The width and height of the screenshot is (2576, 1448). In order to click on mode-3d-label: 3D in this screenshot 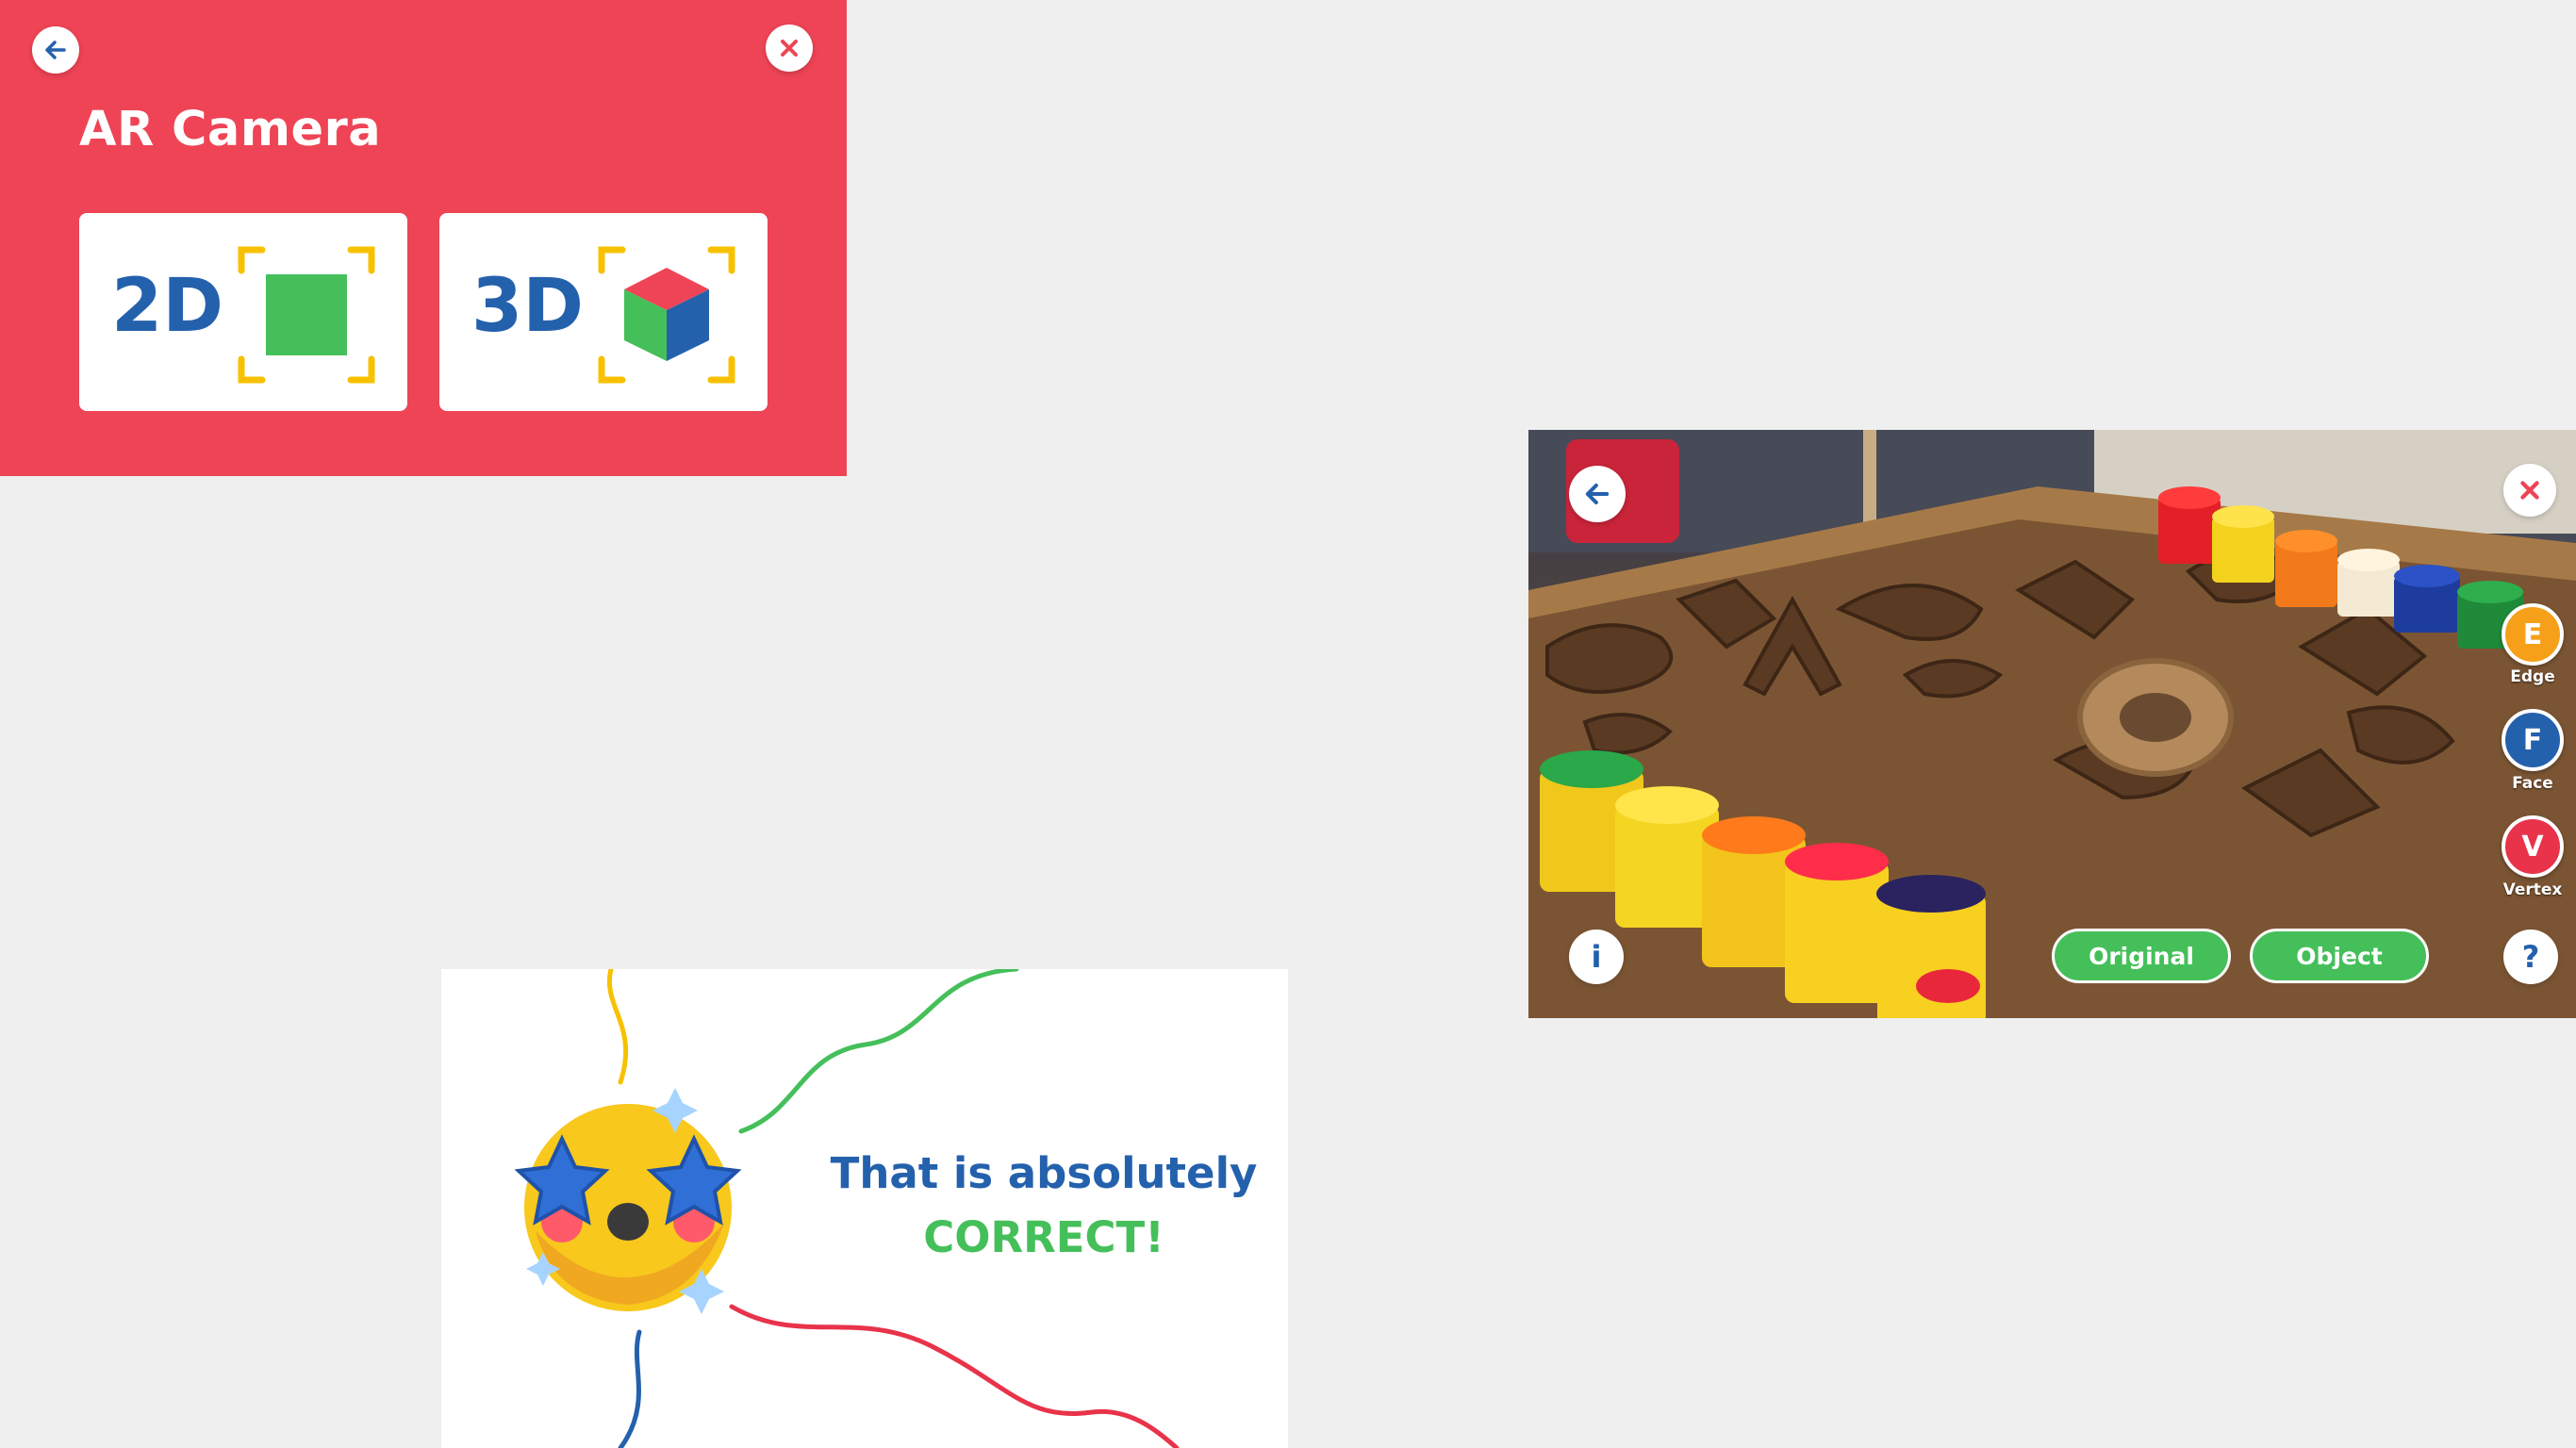, I will do `click(528, 306)`.